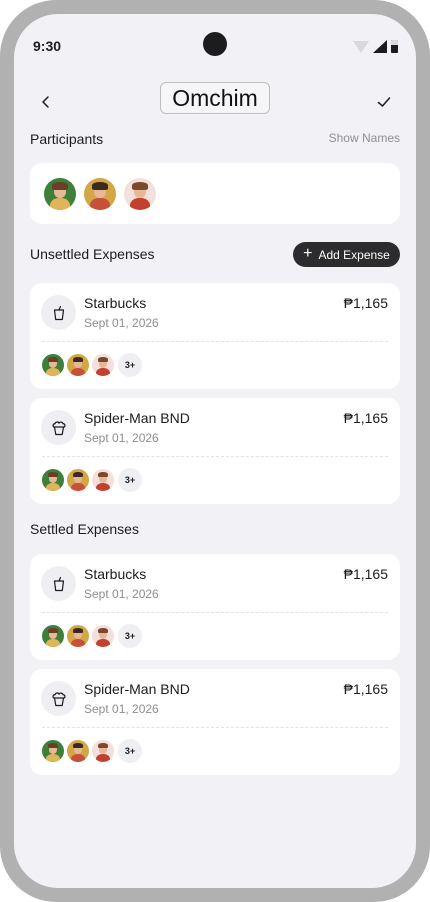 The width and height of the screenshot is (430, 902). I want to click on status-bar: 9:30, so click(215, 46).